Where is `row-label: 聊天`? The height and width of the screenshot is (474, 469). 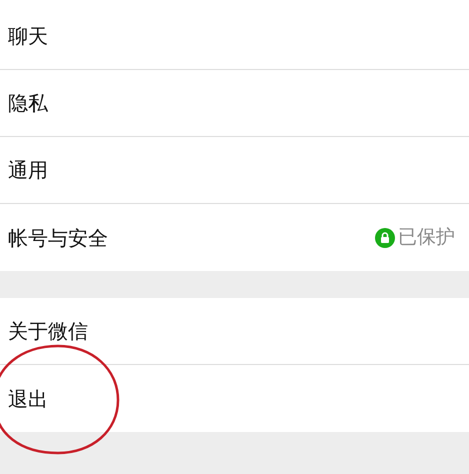
row-label: 聊天 is located at coordinates (28, 36).